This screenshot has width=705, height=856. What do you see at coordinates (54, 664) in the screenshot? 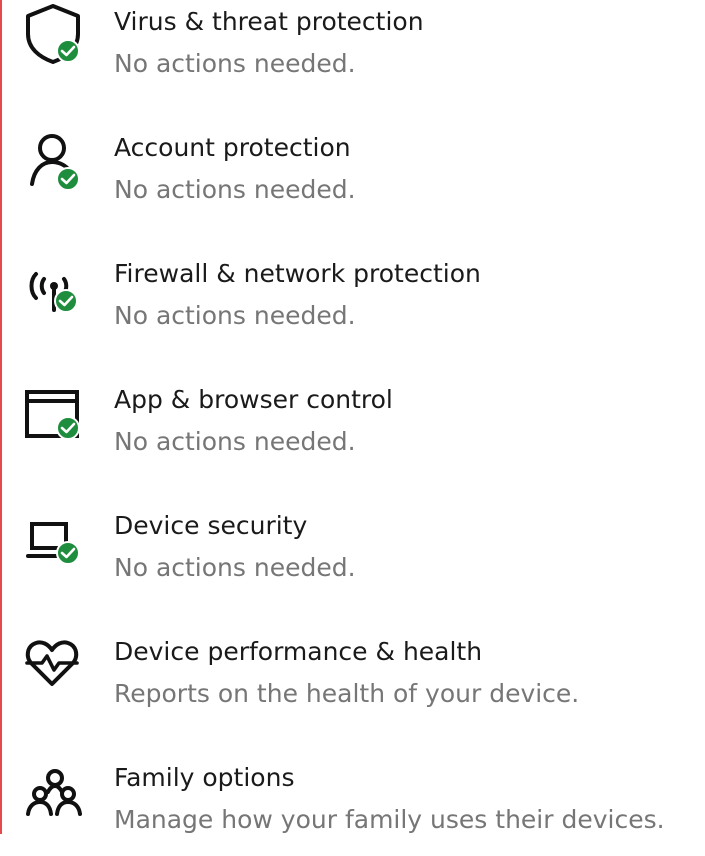
I see `heart-pulse-icon` at bounding box center [54, 664].